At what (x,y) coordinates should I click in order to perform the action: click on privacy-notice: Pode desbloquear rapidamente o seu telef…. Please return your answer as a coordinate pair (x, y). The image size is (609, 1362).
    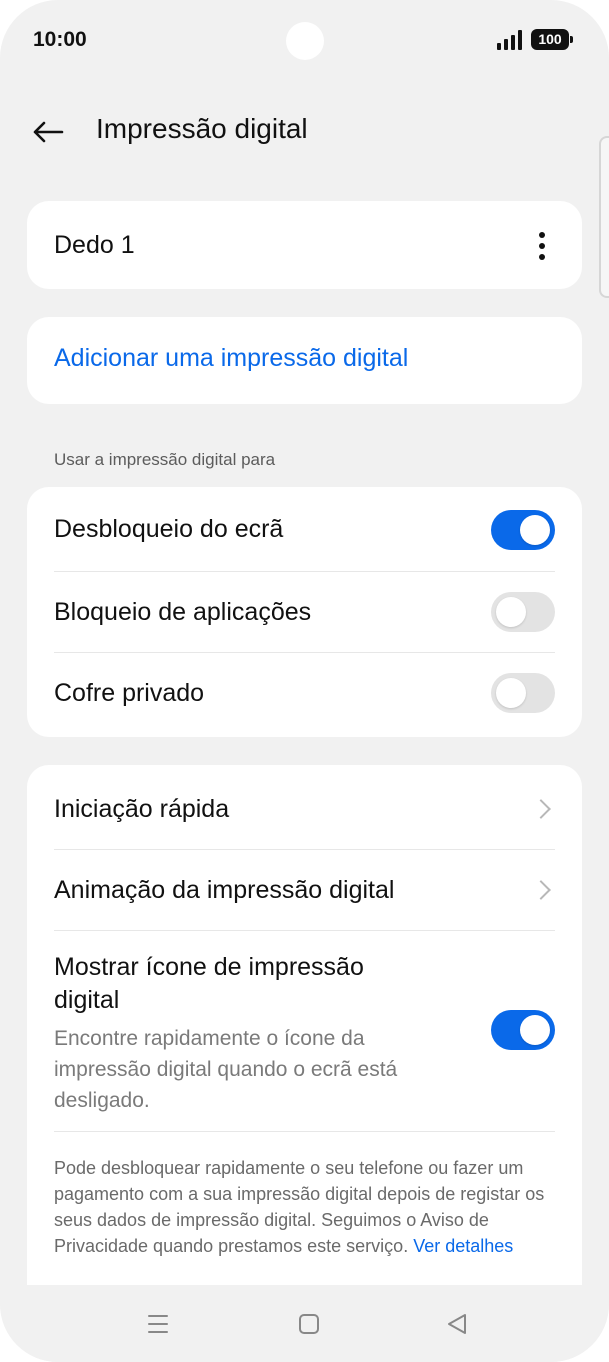
    Looking at the image, I should click on (306, 1207).